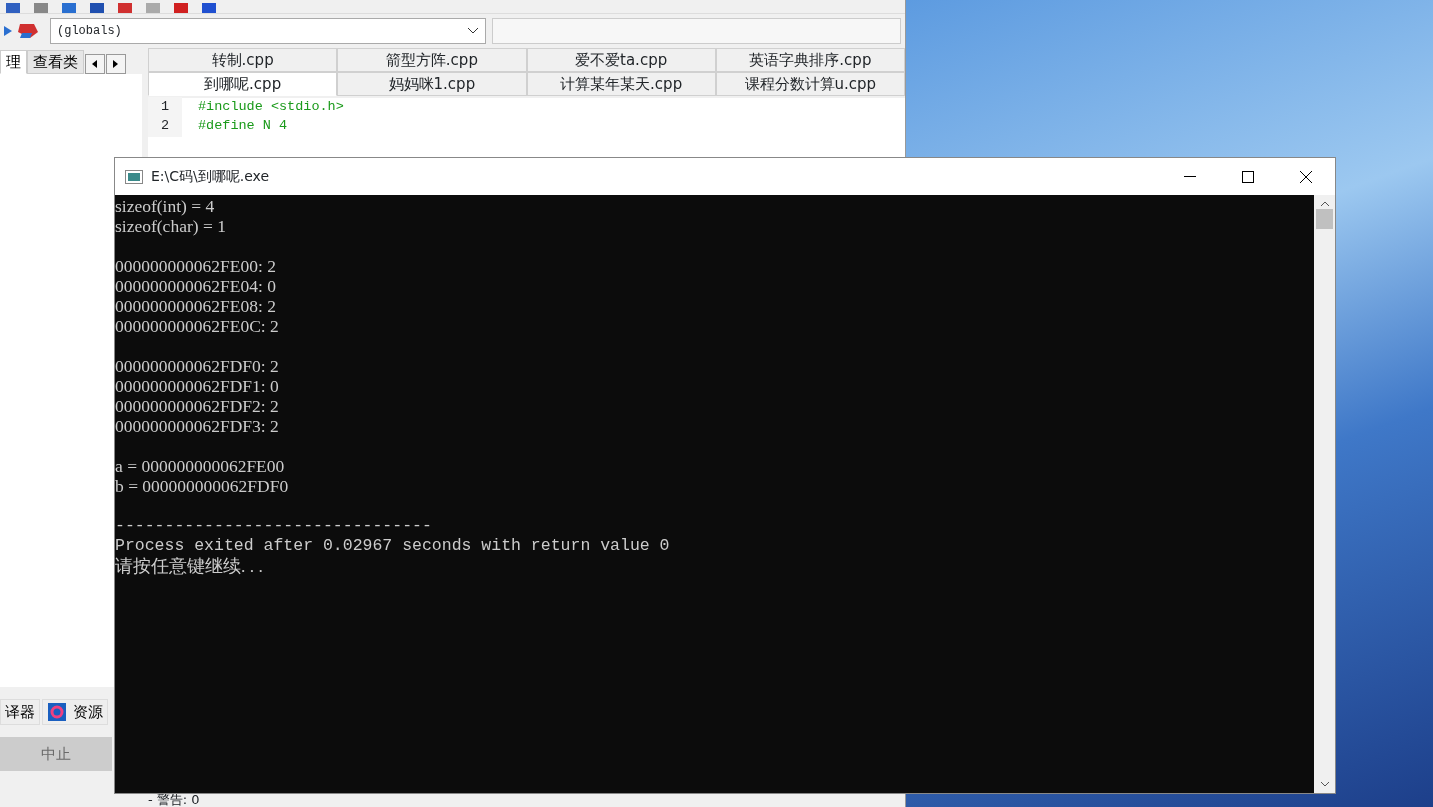 The width and height of the screenshot is (1433, 807). I want to click on scope-dropdown: (globals), so click(268, 30).